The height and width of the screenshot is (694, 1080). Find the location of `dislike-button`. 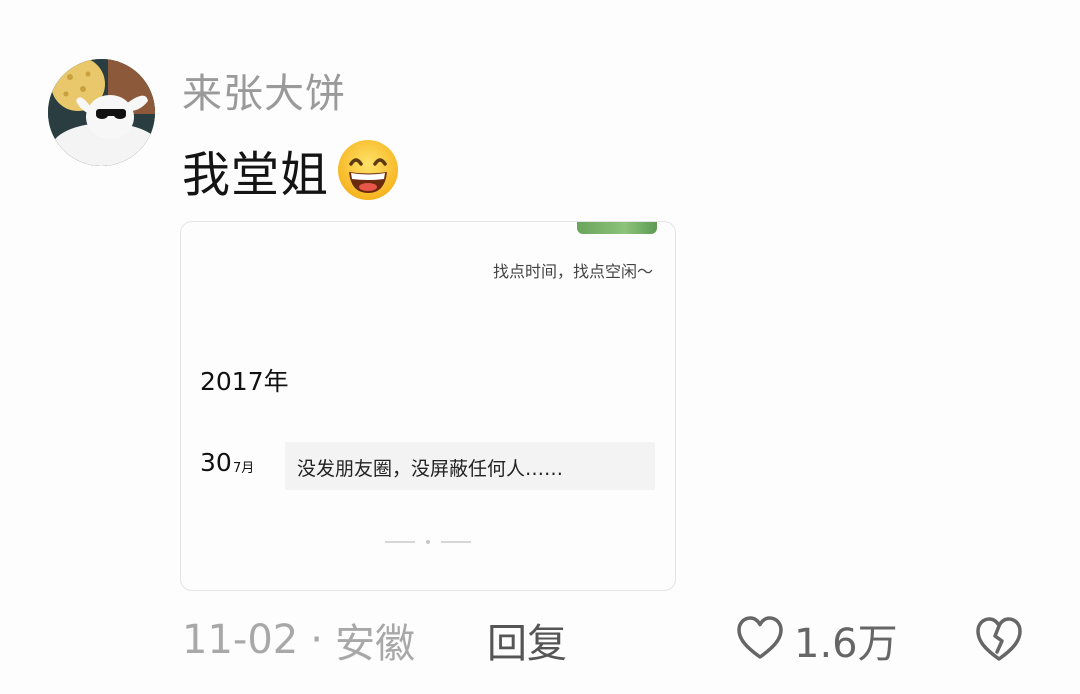

dislike-button is located at coordinates (999, 639).